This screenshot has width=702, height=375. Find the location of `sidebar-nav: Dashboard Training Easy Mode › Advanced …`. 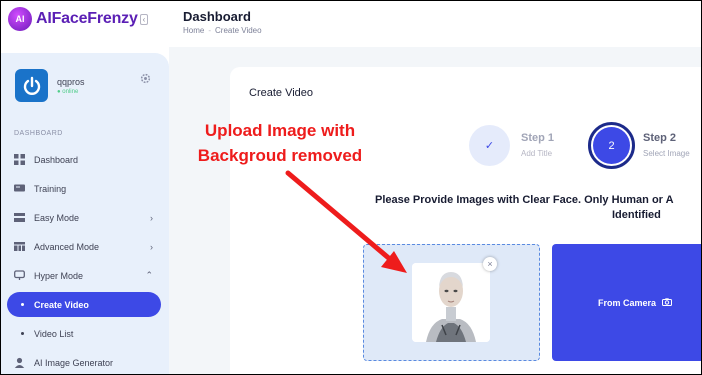

sidebar-nav: Dashboard Training Easy Mode › Advanced … is located at coordinates (85, 259).